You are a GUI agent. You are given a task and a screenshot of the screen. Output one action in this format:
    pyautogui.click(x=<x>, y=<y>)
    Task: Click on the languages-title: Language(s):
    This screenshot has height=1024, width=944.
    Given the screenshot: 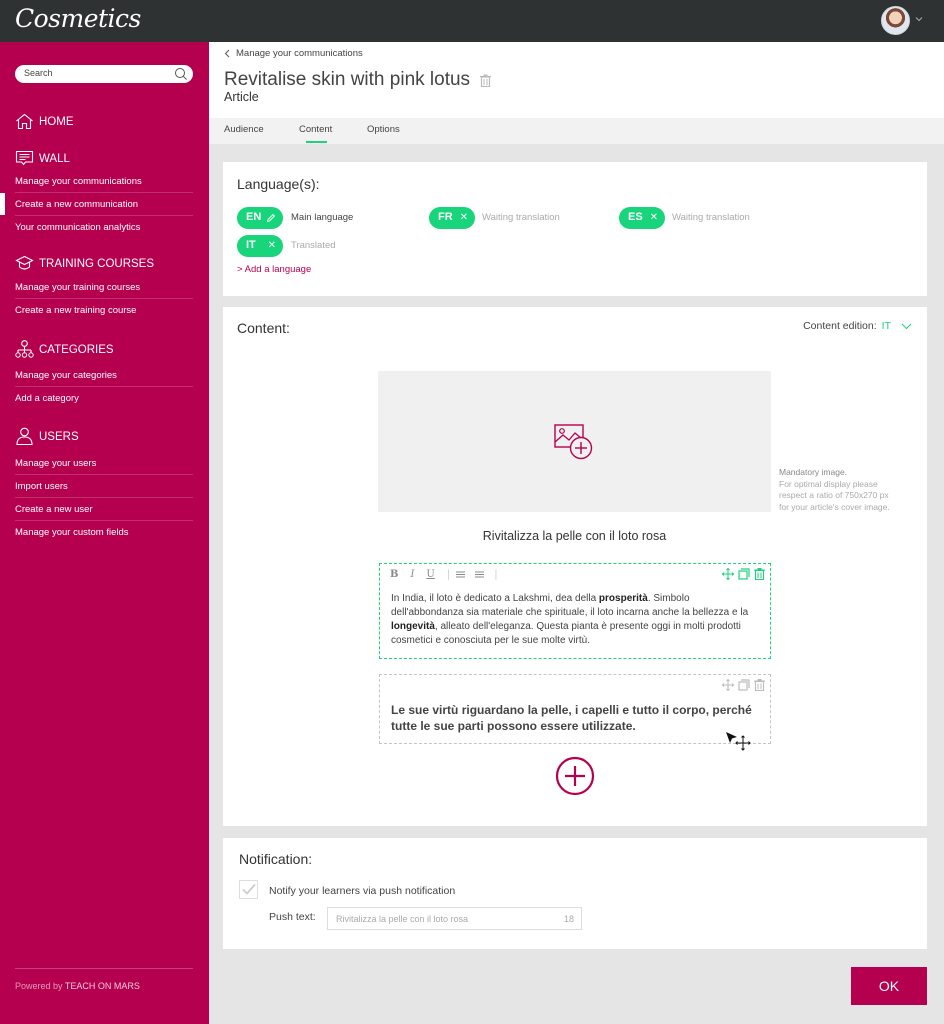 What is the action you would take?
    pyautogui.click(x=278, y=184)
    